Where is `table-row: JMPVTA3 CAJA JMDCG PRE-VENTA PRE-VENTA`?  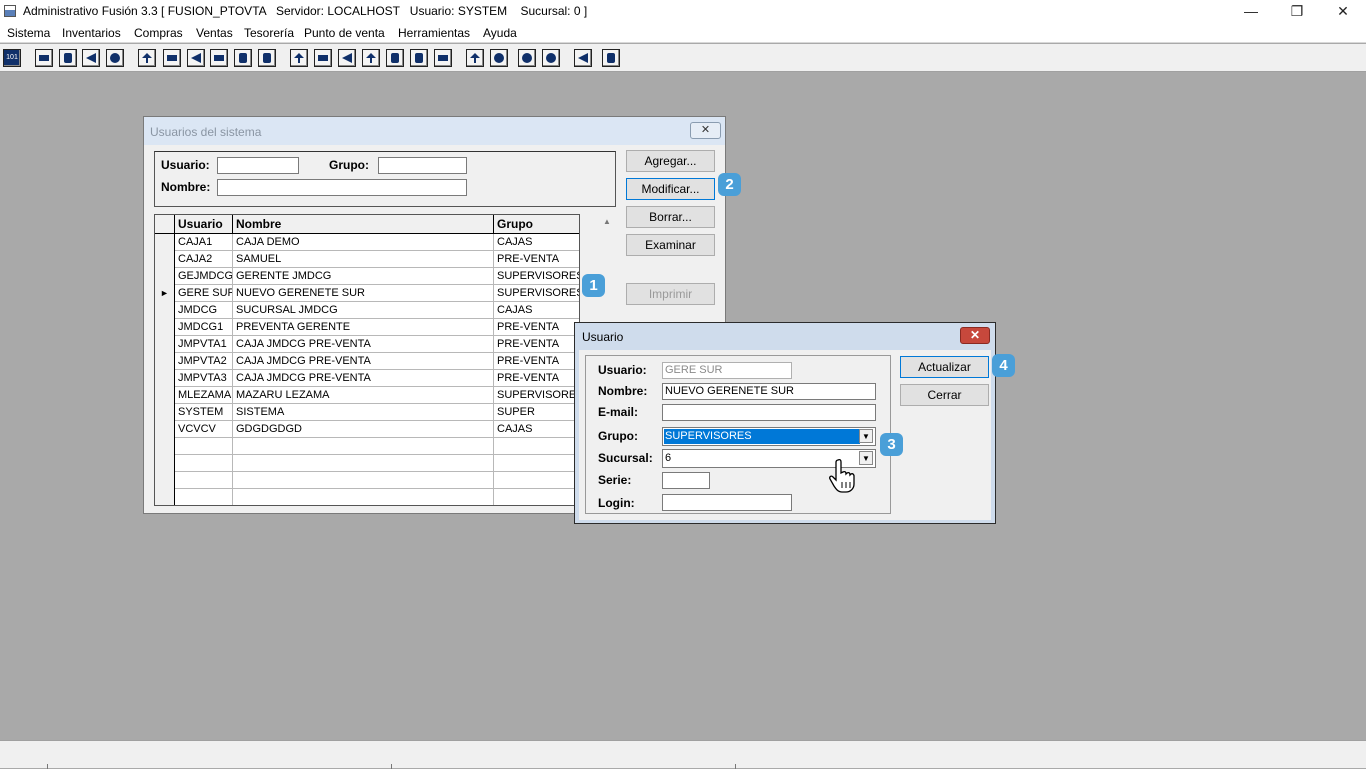 table-row: JMPVTA3 CAJA JMDCG PRE-VENTA PRE-VENTA is located at coordinates (367, 378).